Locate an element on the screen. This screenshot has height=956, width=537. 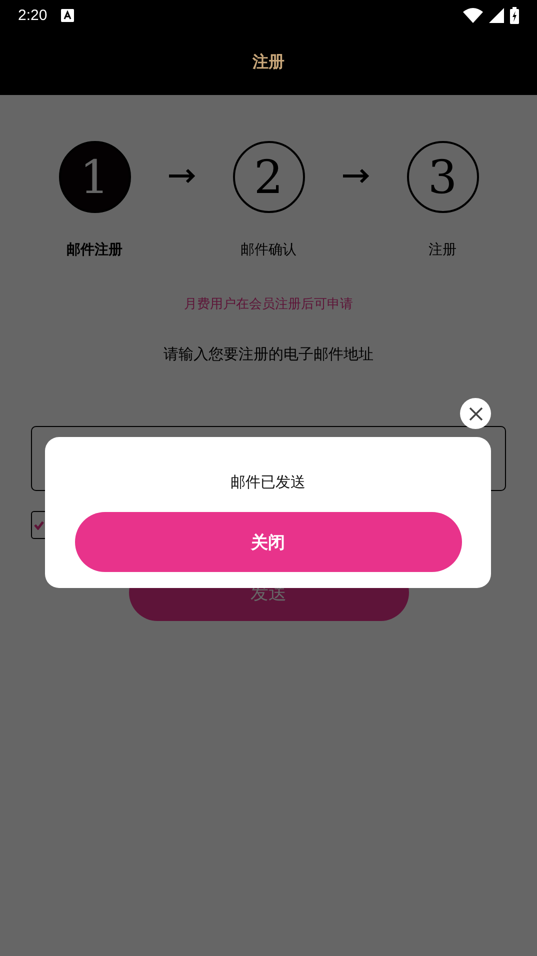
page-title: 注册 is located at coordinates (268, 62).